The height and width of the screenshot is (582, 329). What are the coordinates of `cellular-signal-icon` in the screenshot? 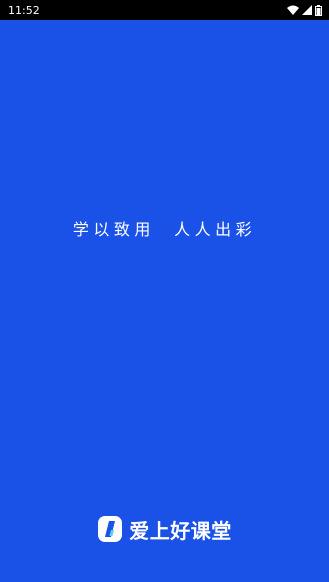 It's located at (307, 10).